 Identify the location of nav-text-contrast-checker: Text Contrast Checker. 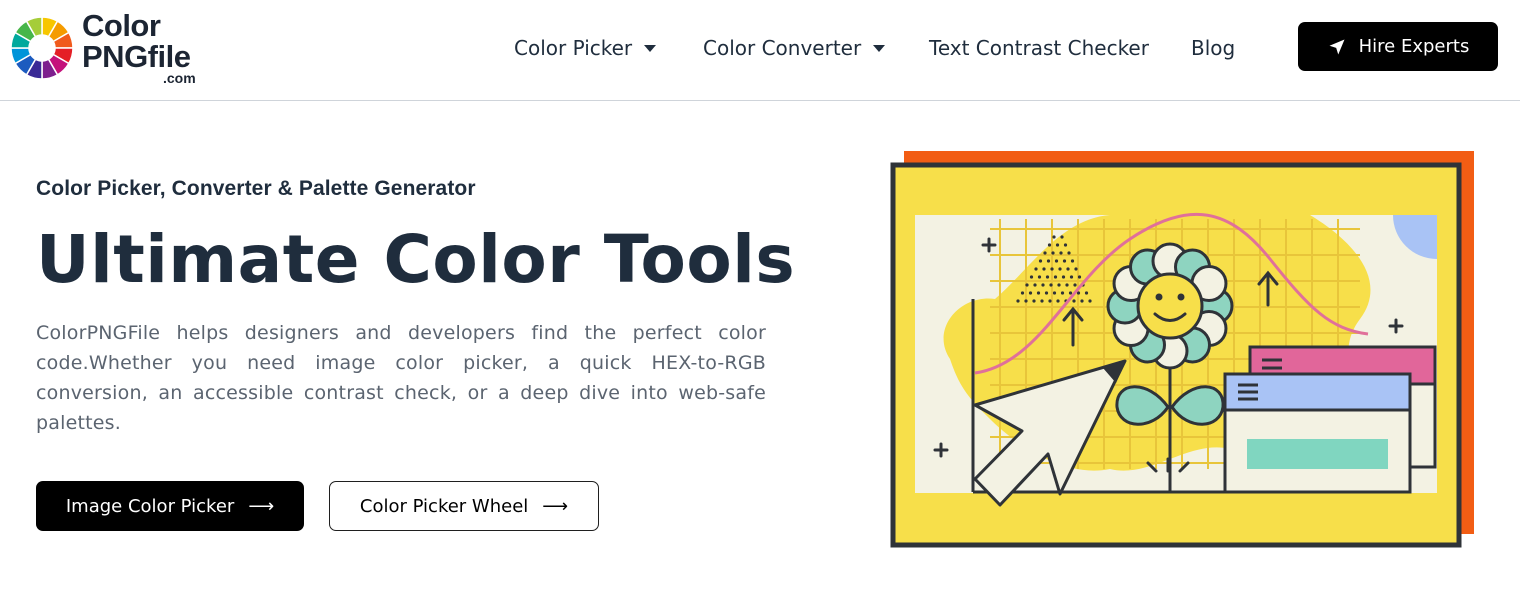
(1039, 48).